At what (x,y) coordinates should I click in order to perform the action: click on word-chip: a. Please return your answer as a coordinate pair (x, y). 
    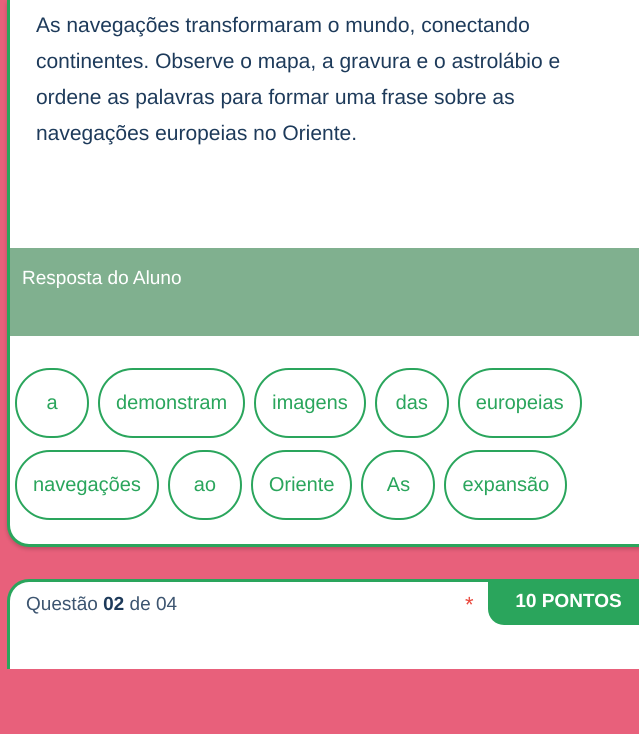
    Looking at the image, I should click on (52, 403).